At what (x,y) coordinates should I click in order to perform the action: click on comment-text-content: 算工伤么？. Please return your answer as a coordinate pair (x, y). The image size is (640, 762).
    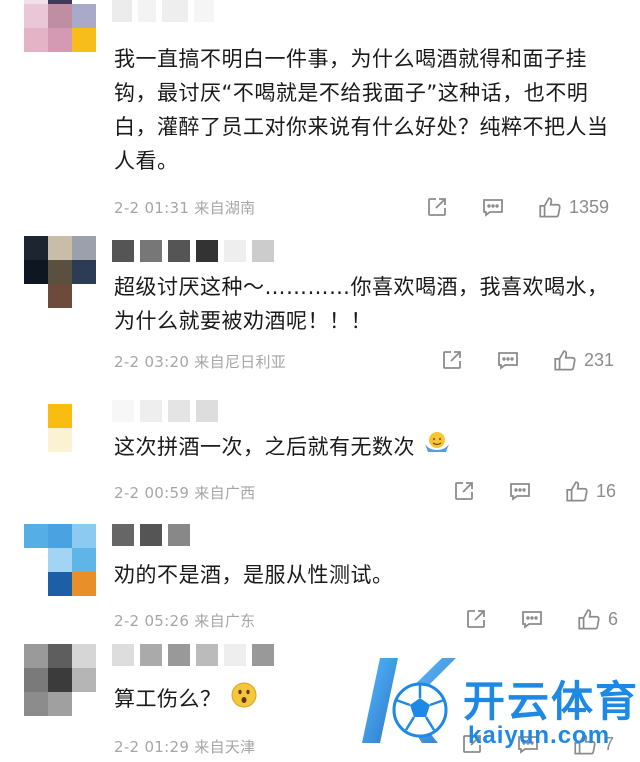
    Looking at the image, I should click on (168, 699).